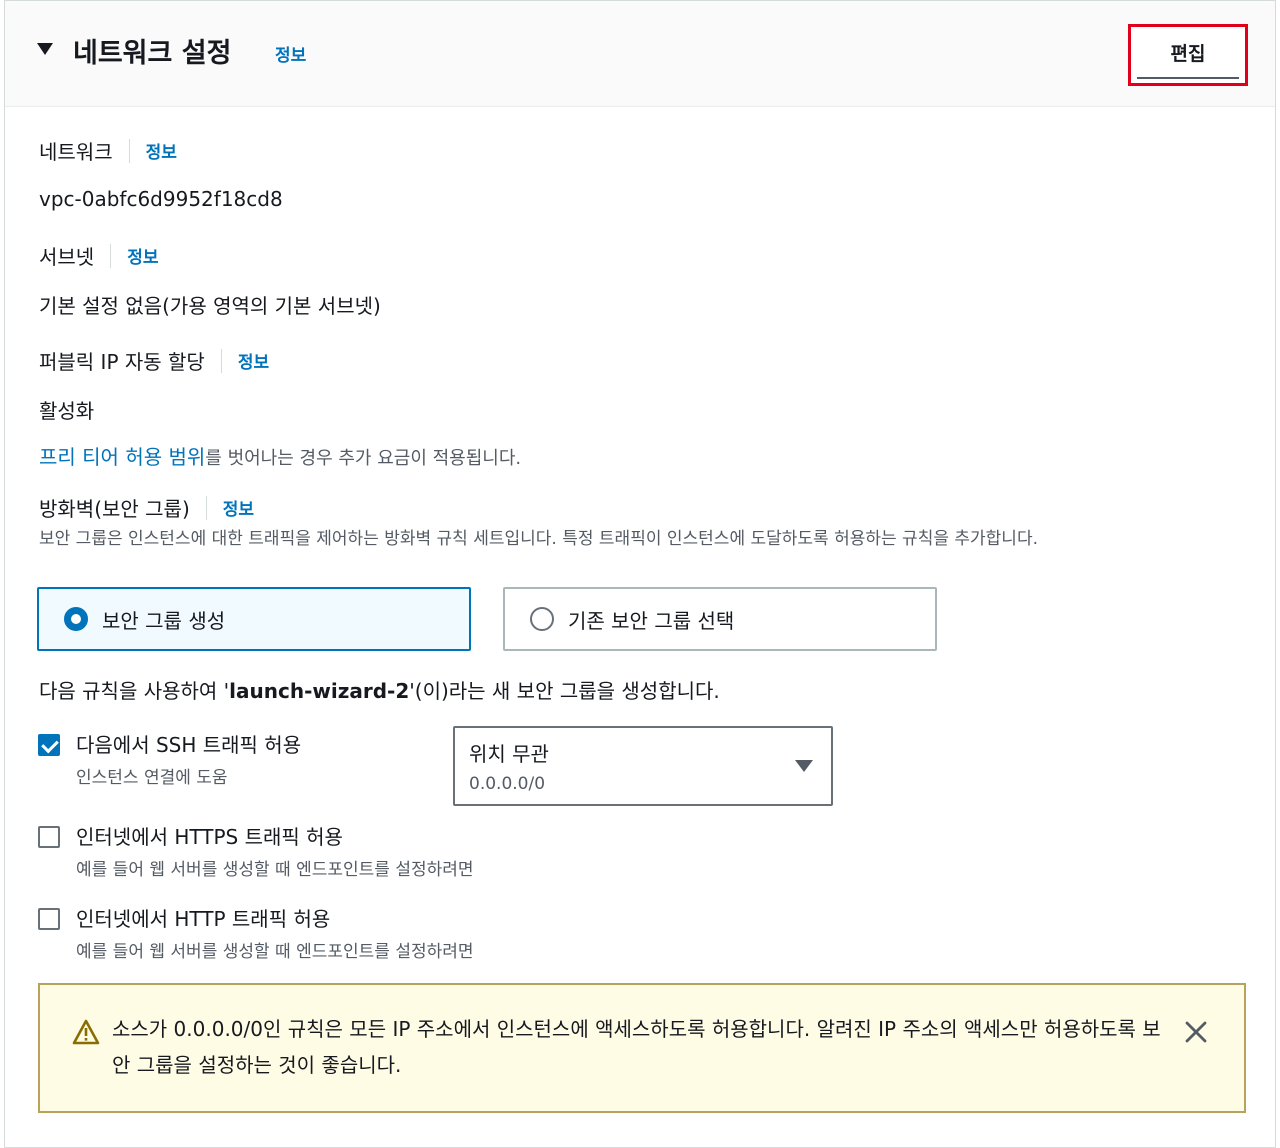  I want to click on collapse-caret-icon, so click(45, 49).